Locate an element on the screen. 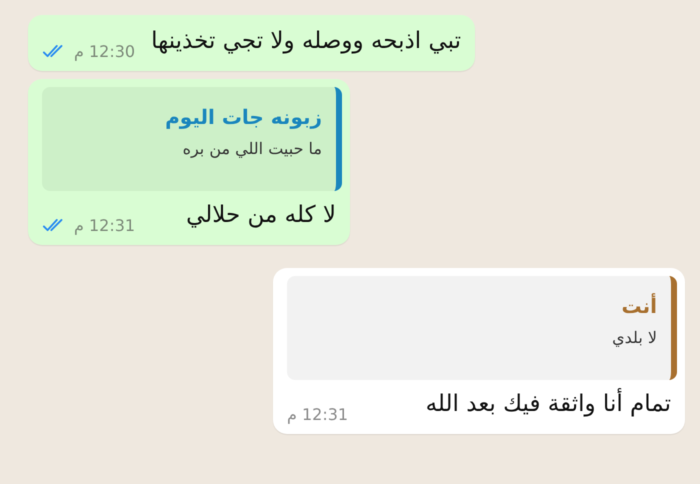 This screenshot has height=484, width=700. quoted-message: زبونه جات اليوم ما حبيت اللي من بره is located at coordinates (192, 138).